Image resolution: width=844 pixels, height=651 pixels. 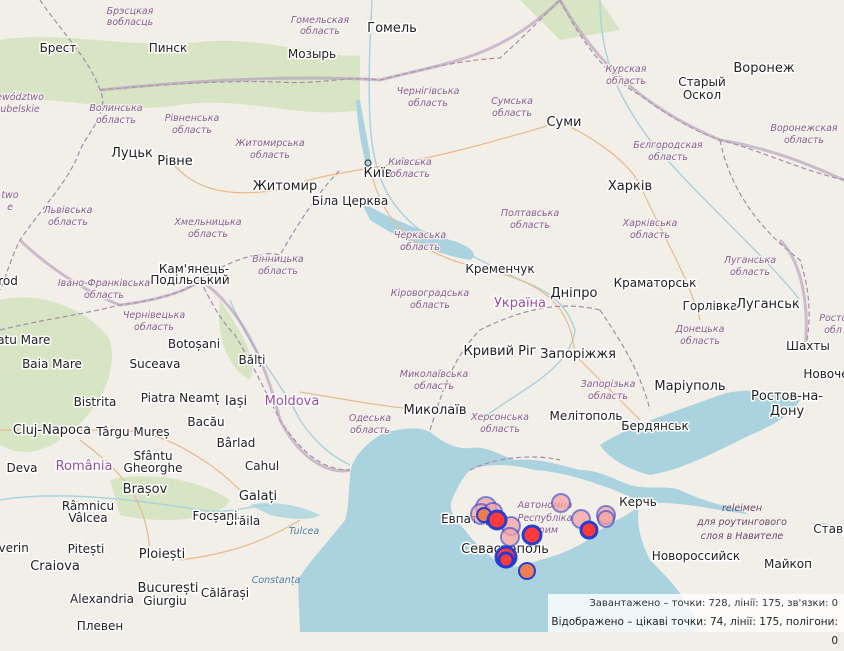 I want to click on region-label-r26b: область, so click(x=500, y=429).